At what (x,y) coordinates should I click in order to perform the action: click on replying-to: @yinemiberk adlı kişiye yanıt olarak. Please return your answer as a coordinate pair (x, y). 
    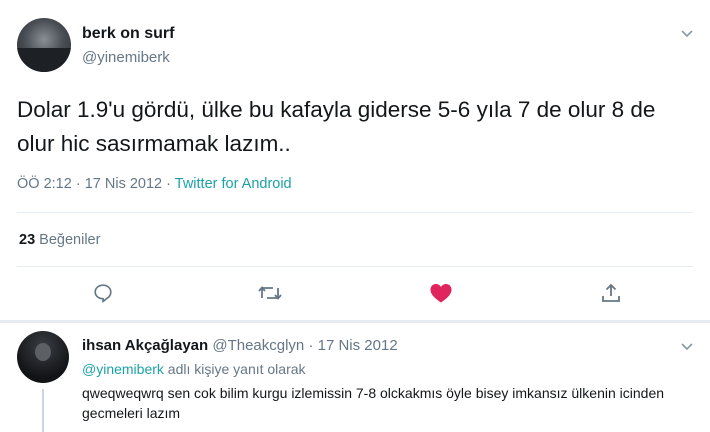
    Looking at the image, I should click on (194, 369).